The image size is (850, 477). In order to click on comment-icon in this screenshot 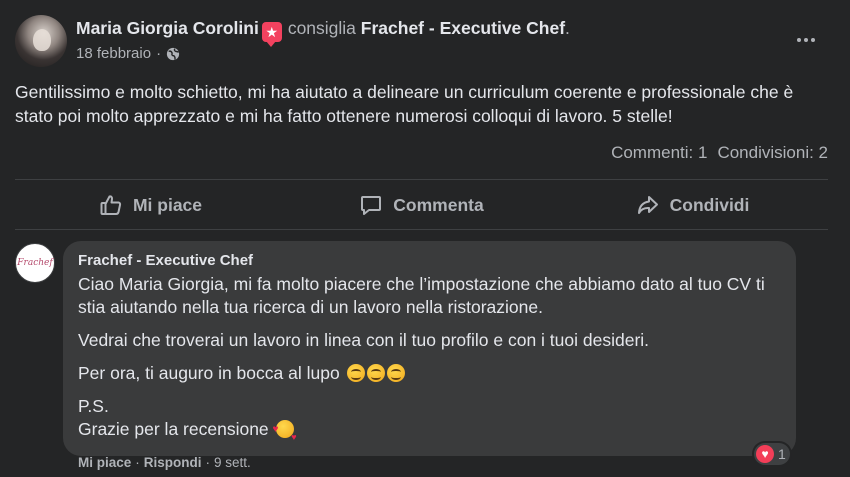, I will do `click(371, 205)`.